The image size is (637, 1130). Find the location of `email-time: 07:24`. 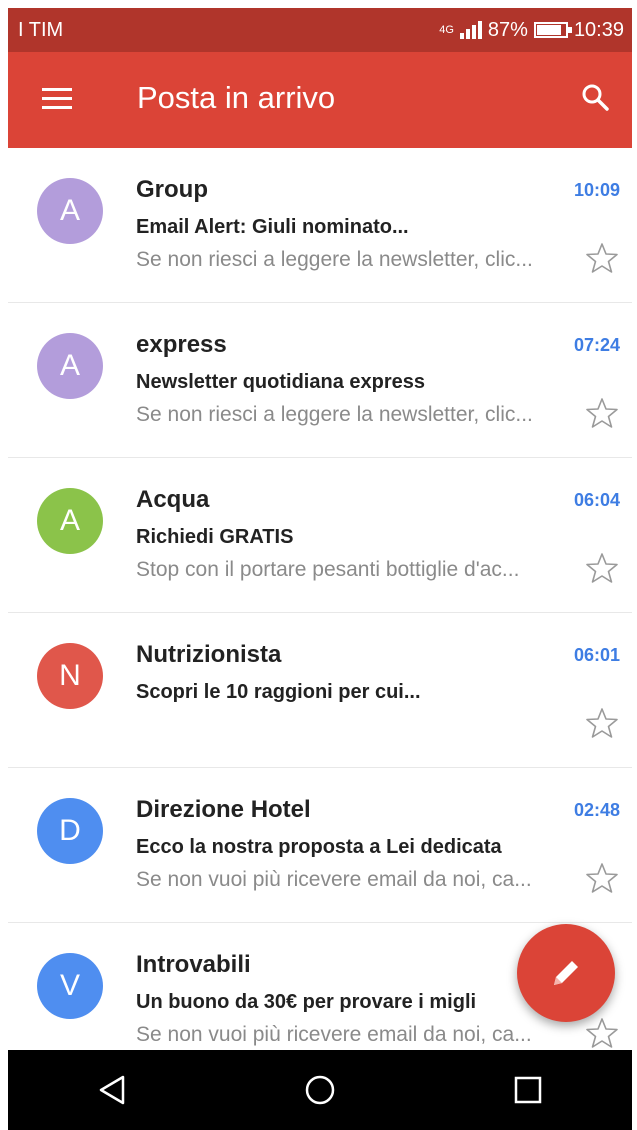

email-time: 07:24 is located at coordinates (596, 345).